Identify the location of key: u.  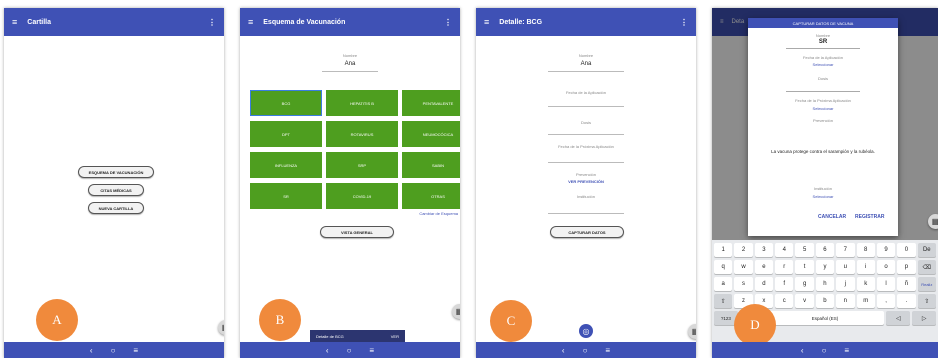
(845, 267).